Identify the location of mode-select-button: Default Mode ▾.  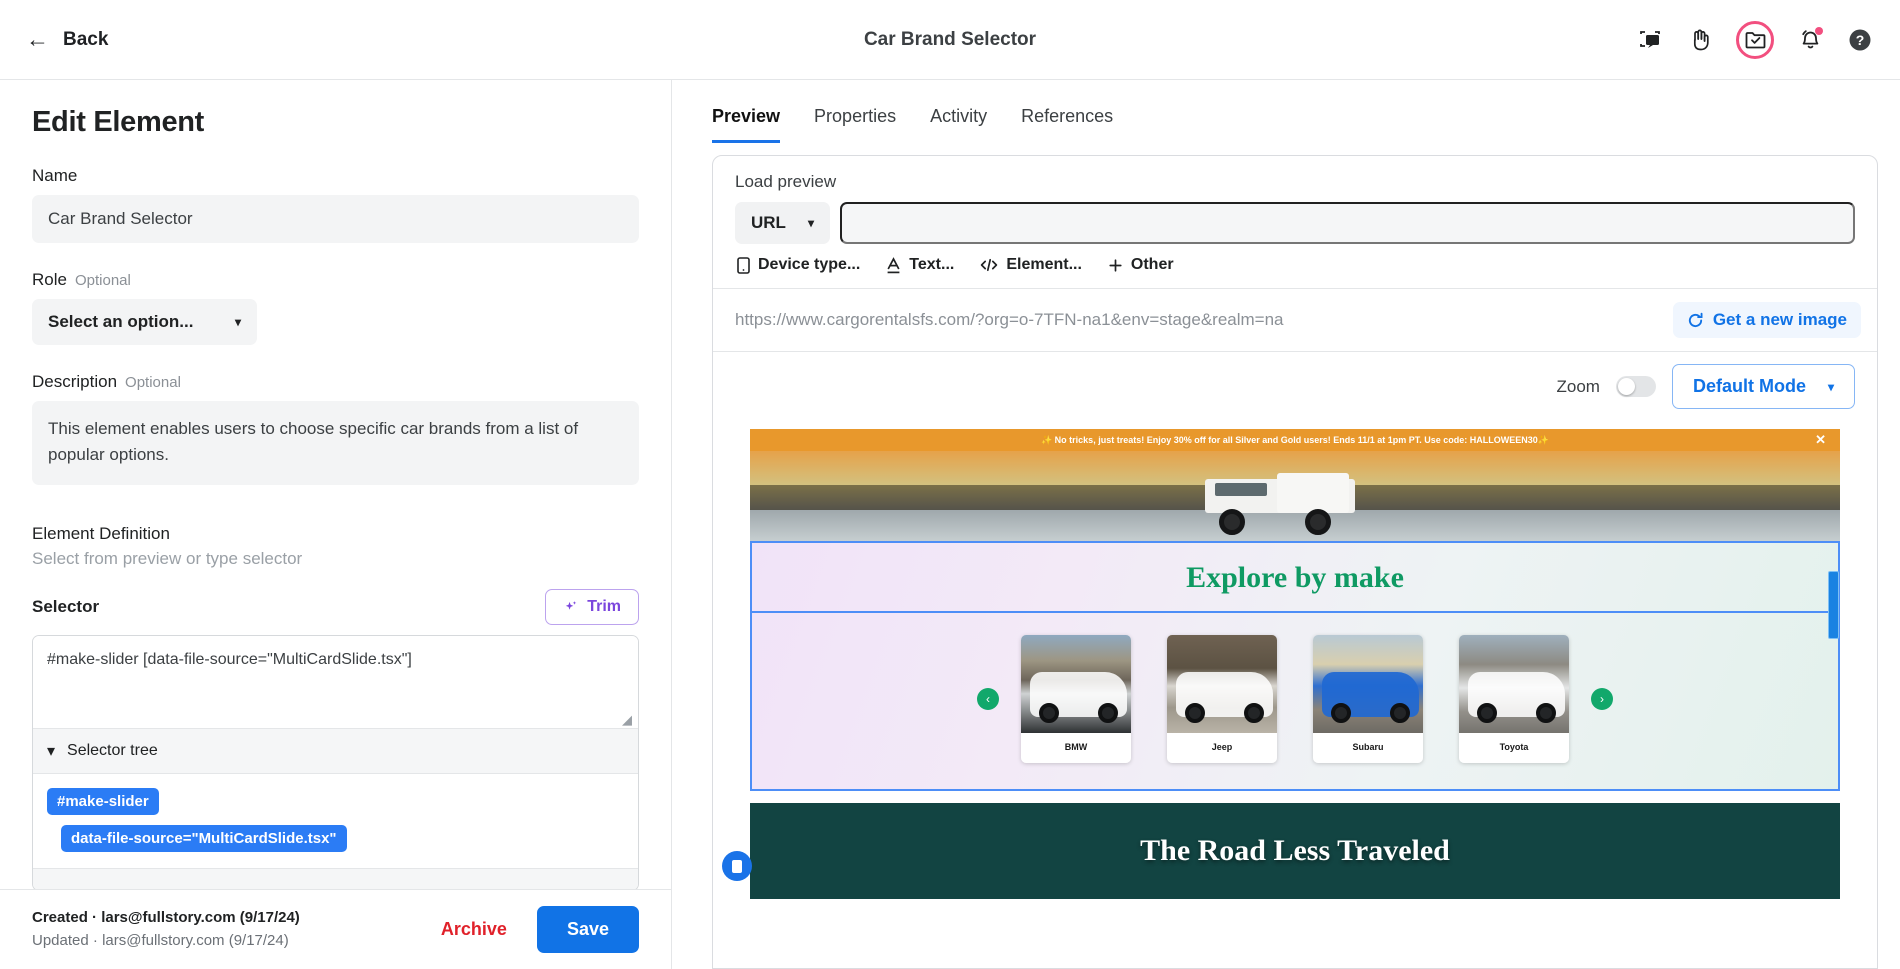
(1763, 386).